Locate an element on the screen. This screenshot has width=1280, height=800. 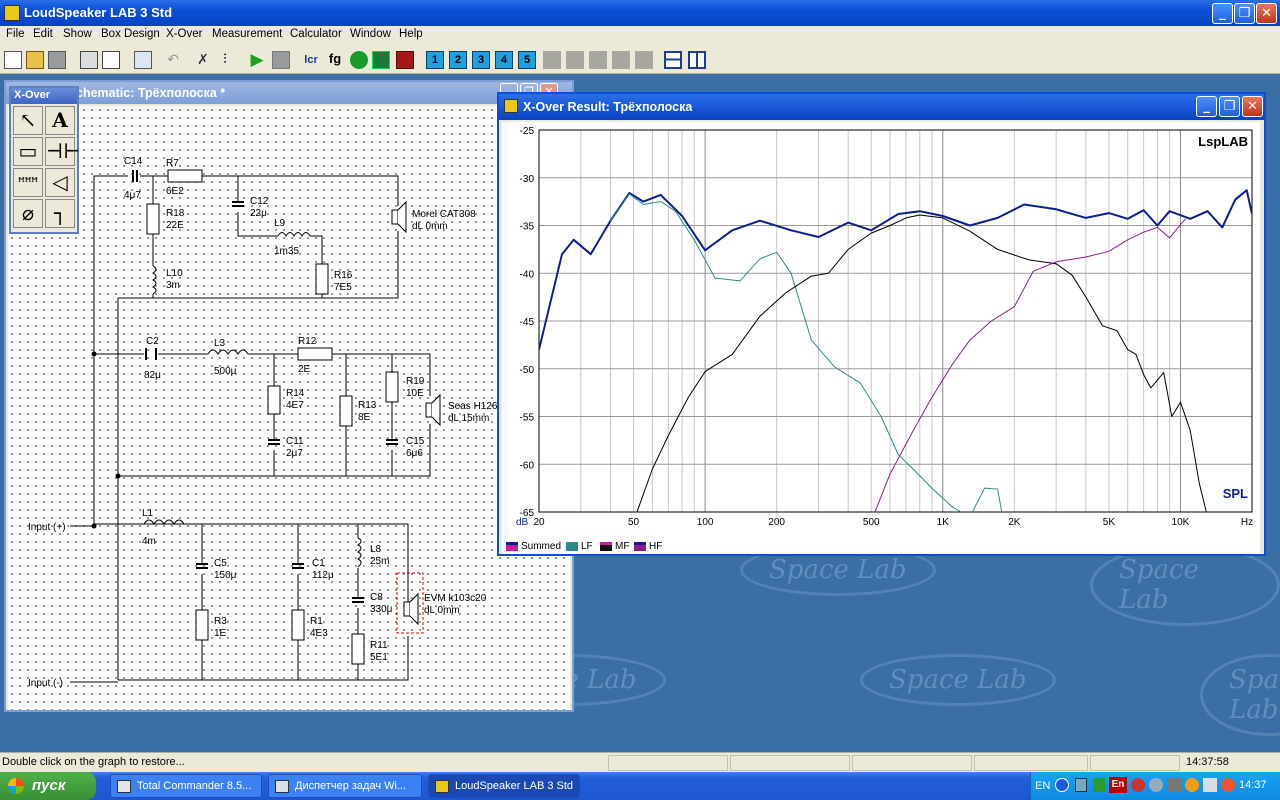
label-c15: C15 is located at coordinates (415, 441).